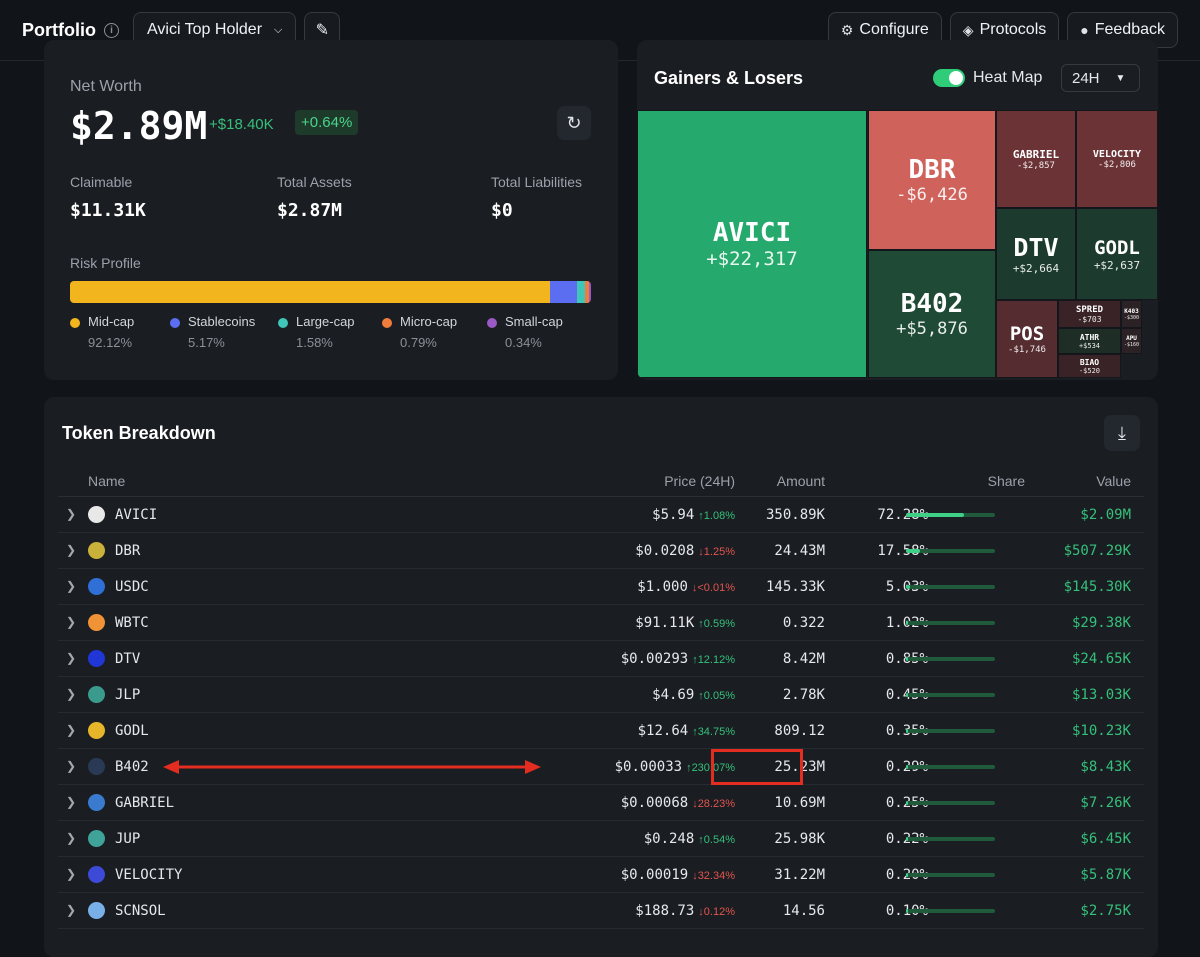 The image size is (1200, 957). What do you see at coordinates (1027, 350) in the screenshot?
I see `tile-value: -$1,746` at bounding box center [1027, 350].